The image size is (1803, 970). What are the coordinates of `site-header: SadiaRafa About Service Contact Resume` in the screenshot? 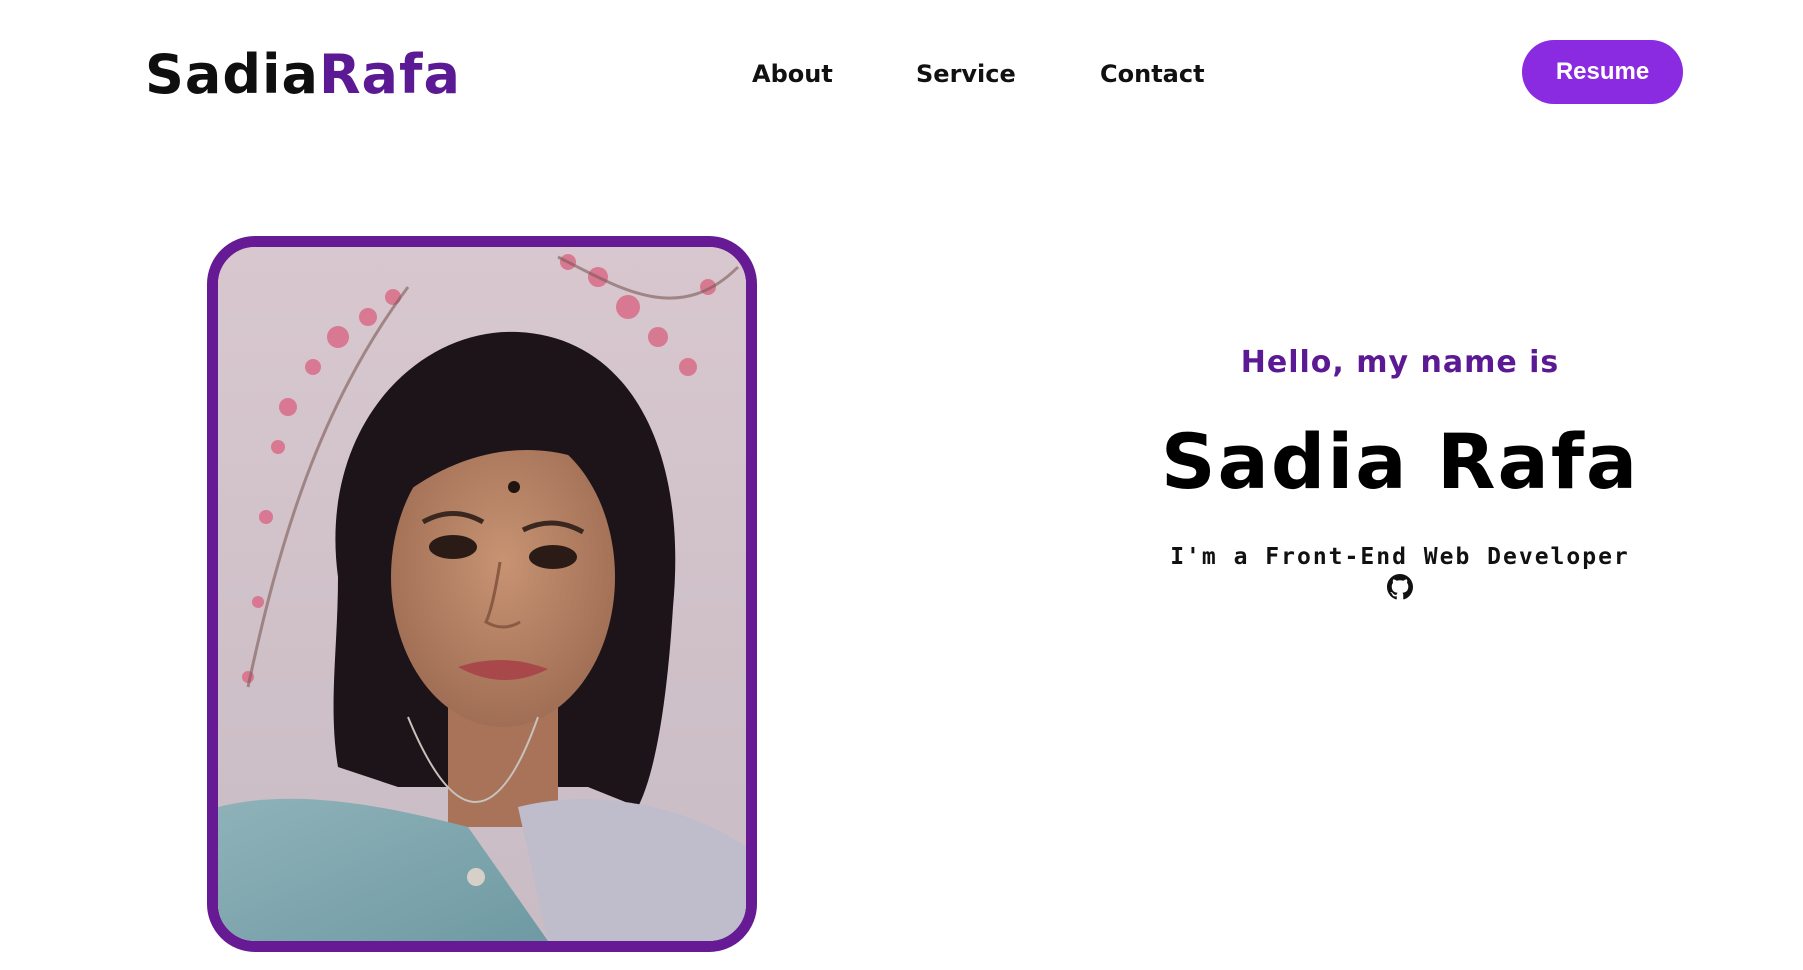 It's located at (901, 72).